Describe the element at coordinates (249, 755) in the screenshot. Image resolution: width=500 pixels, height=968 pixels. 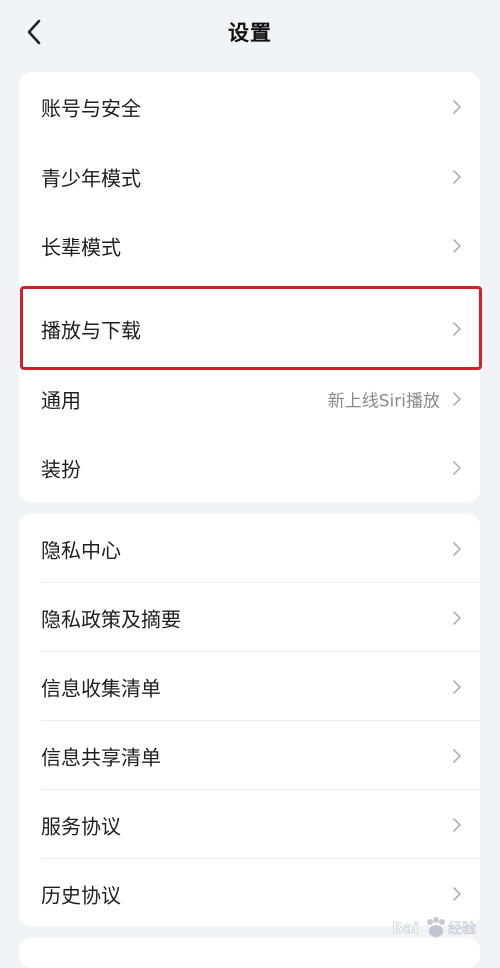
I see `settings-item-info-sharing: 信息共享清单` at that location.